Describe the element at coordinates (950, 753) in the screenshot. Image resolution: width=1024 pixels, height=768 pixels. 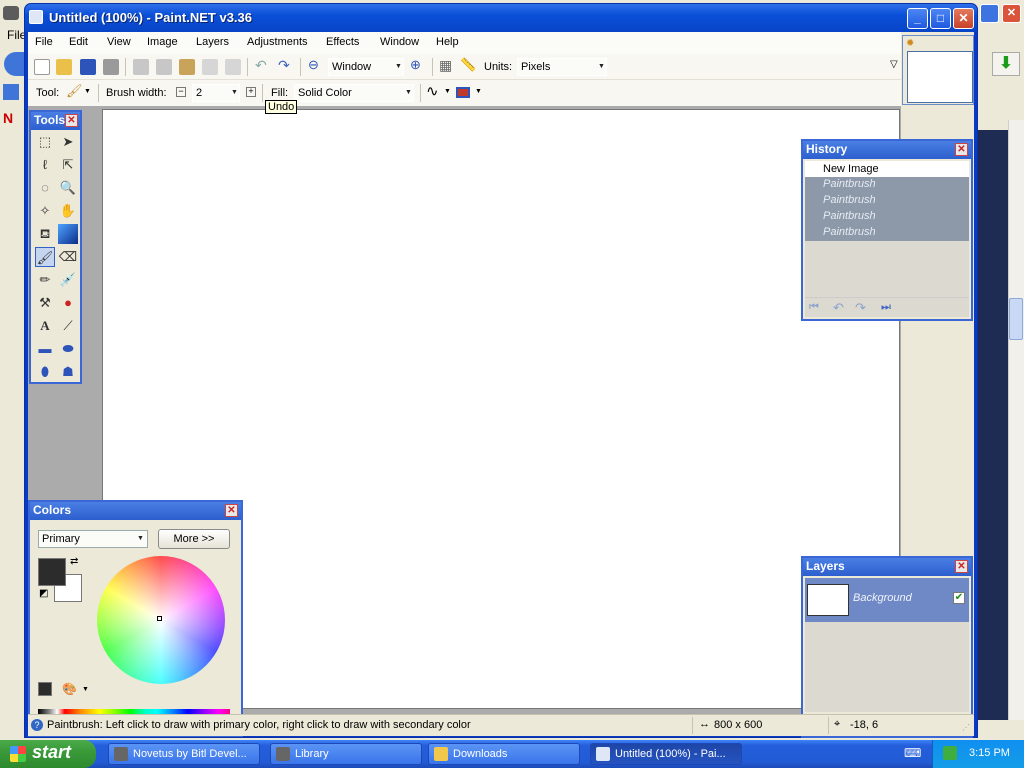
I see `tray-app-icon` at that location.